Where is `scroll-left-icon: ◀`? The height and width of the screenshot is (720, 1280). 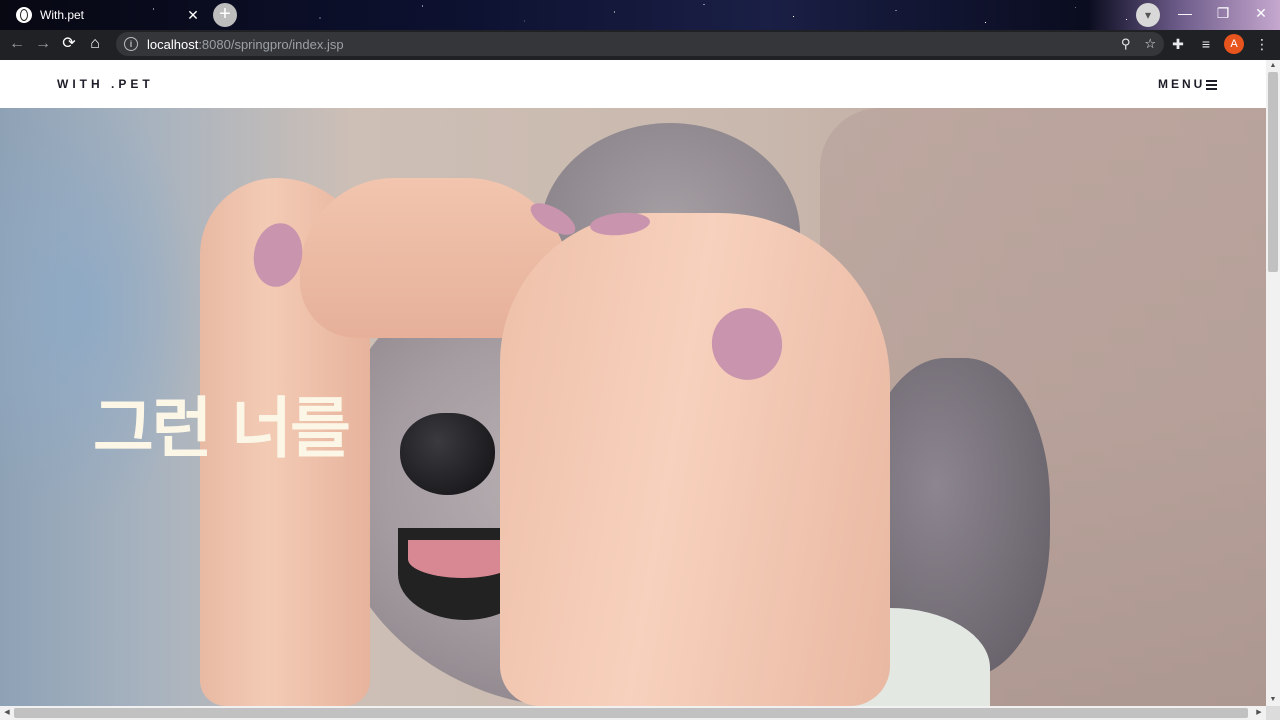
scroll-left-icon: ◀ is located at coordinates (7, 713).